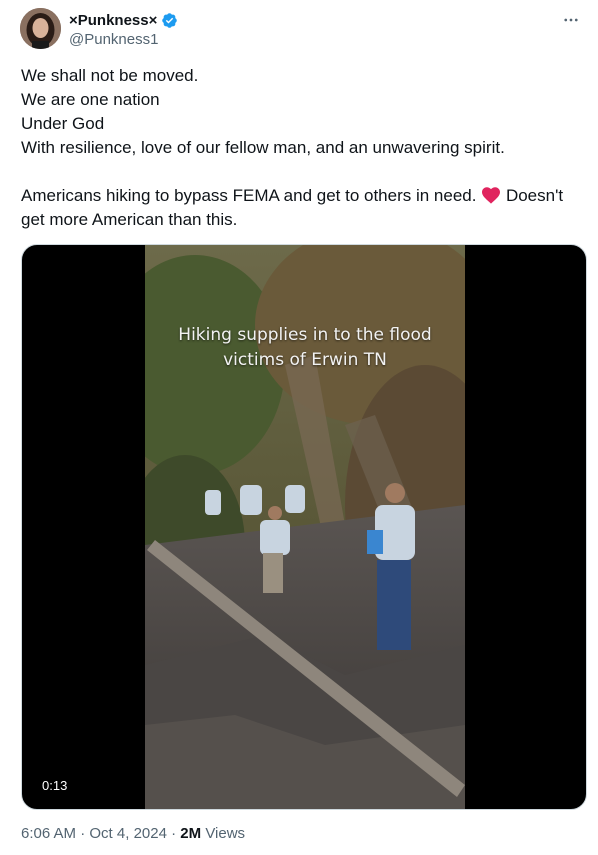 The image size is (598, 855). I want to click on tweet-line: We are one nation, so click(90, 99).